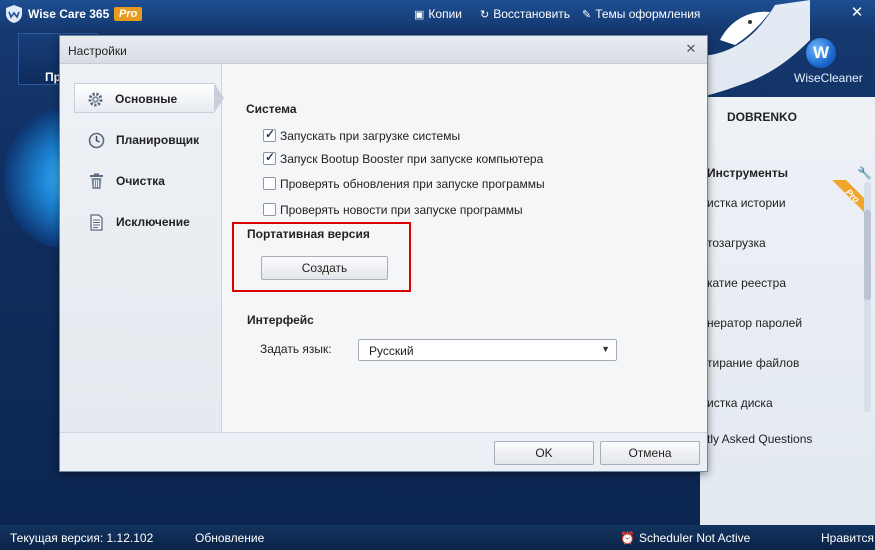 This screenshot has height=550, width=875. Describe the element at coordinates (269, 209) in the screenshot. I see `check-news-checkbox` at that location.